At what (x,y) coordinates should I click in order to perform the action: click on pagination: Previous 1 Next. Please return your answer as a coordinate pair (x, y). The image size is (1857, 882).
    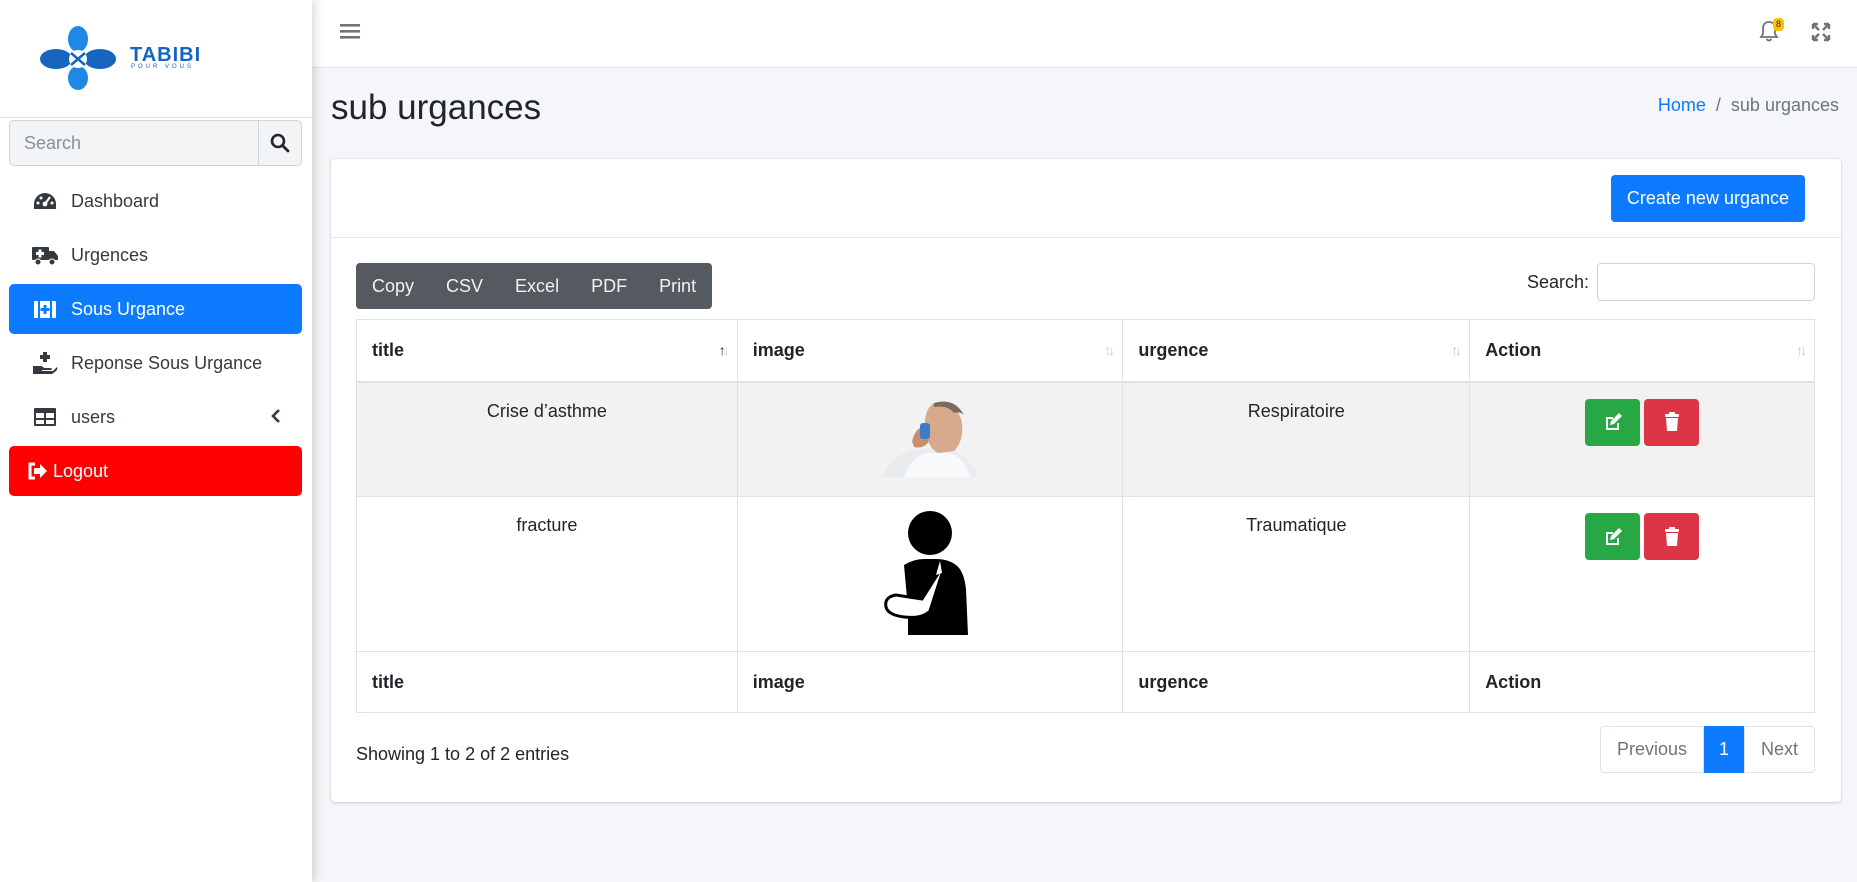
    Looking at the image, I should click on (1707, 749).